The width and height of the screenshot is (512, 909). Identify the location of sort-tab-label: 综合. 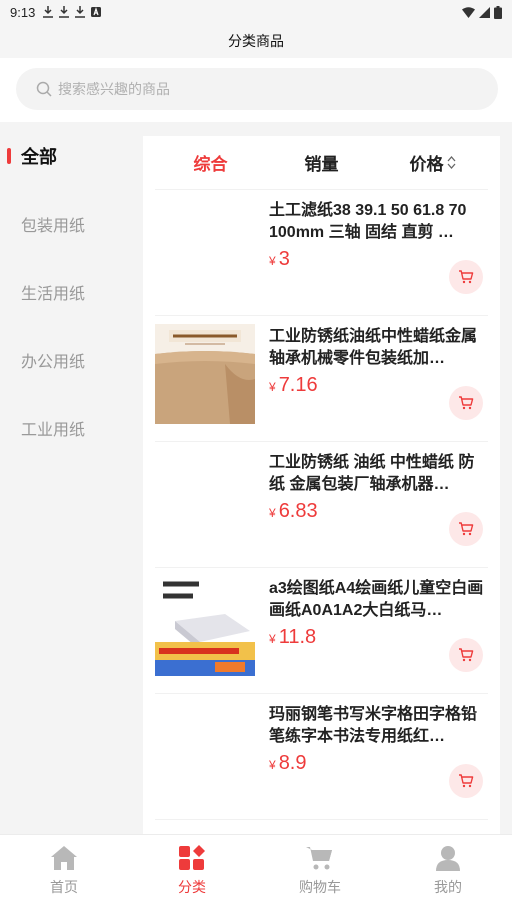
(210, 164).